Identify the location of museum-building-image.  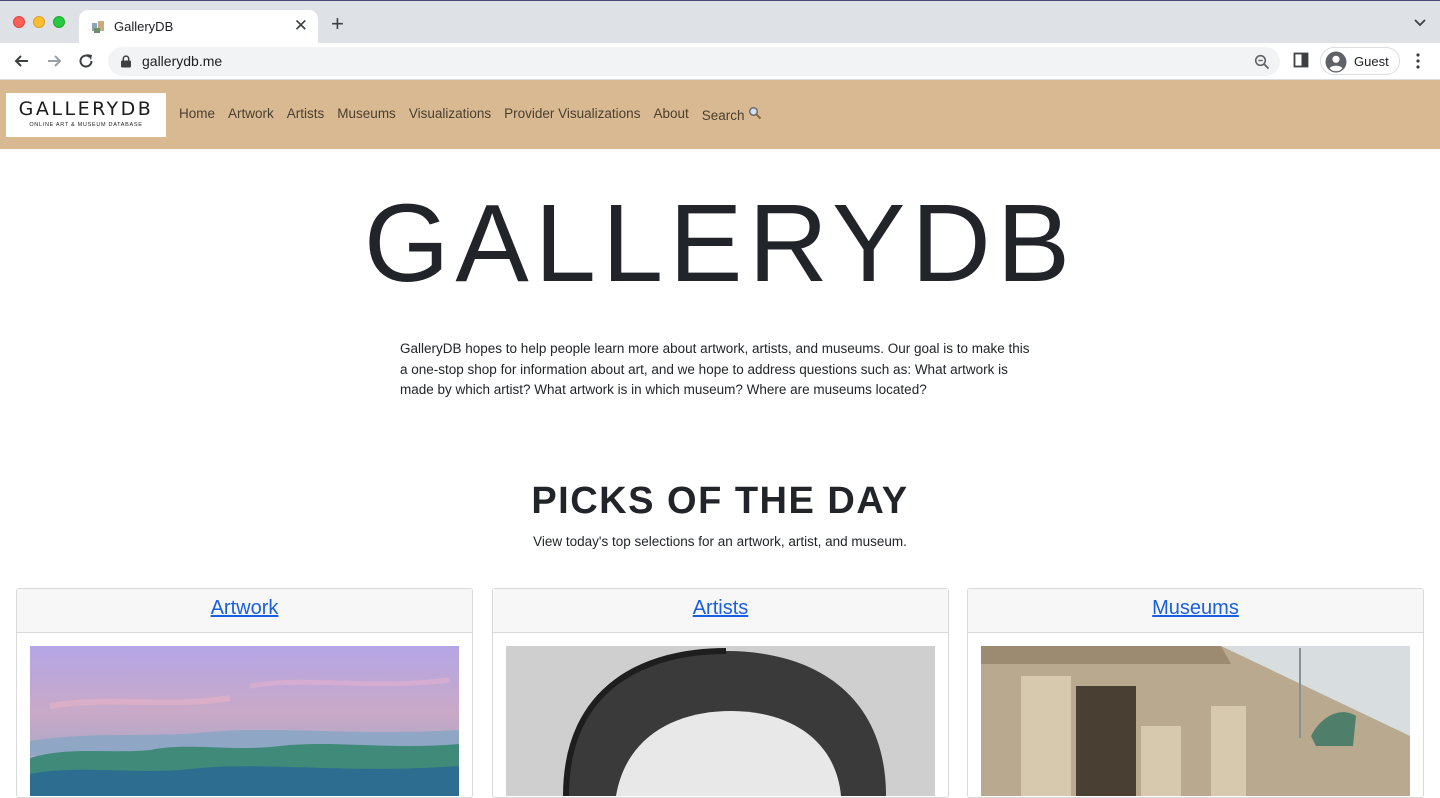
(1195, 721).